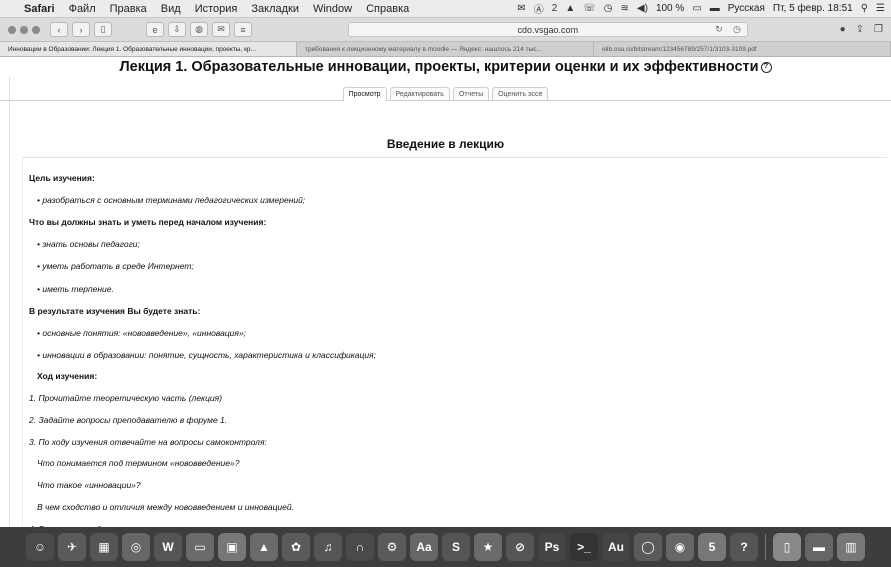 The width and height of the screenshot is (891, 567). What do you see at coordinates (221, 29) in the screenshot?
I see `mail-extension-button: ✉` at bounding box center [221, 29].